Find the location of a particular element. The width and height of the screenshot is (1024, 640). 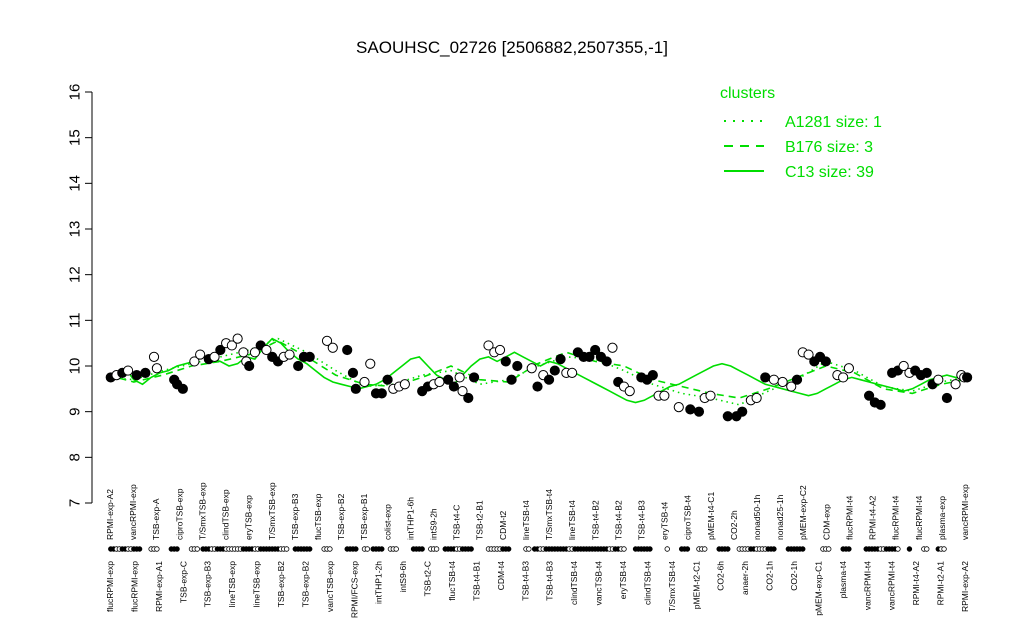

top-sample-label: intTHP1-6h is located at coordinates (410, 518).